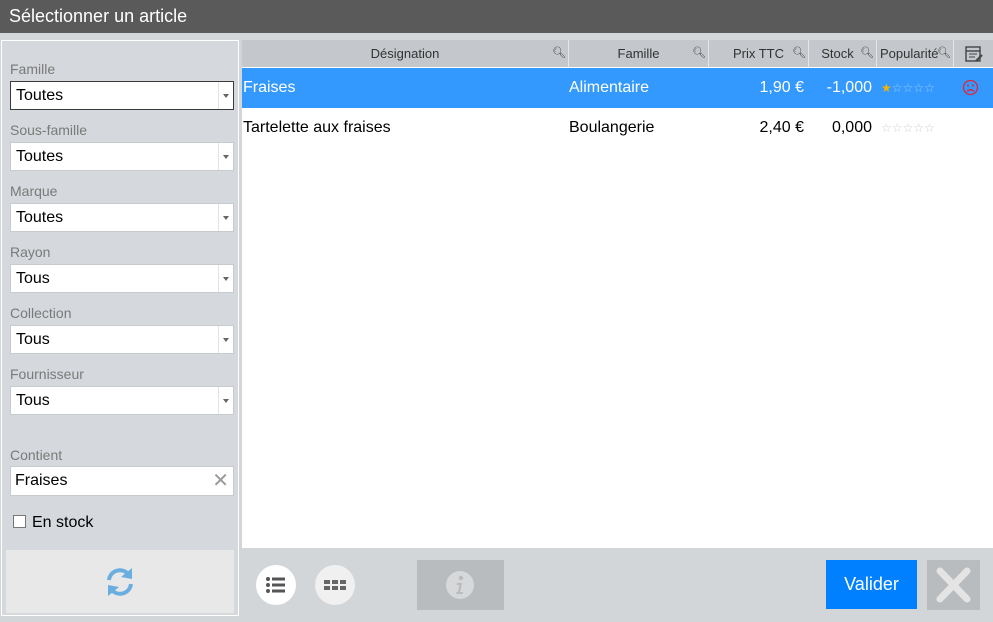 This screenshot has width=993, height=622. What do you see at coordinates (871, 584) in the screenshot?
I see `valider-button: Valider` at bounding box center [871, 584].